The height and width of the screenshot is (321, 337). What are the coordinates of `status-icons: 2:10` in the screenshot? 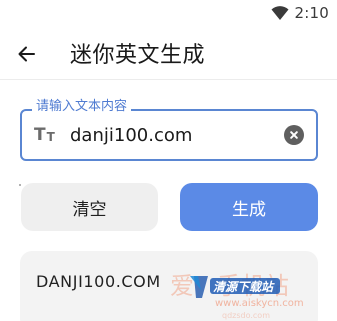 It's located at (300, 13).